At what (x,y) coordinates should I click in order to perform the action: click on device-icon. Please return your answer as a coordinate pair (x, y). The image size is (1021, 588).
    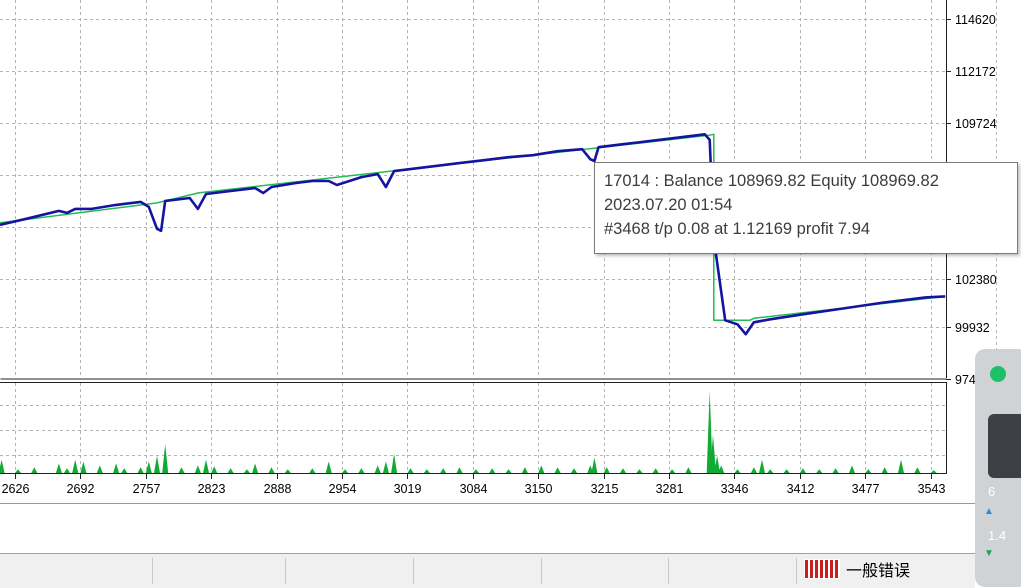
    Looking at the image, I should click on (1004, 446).